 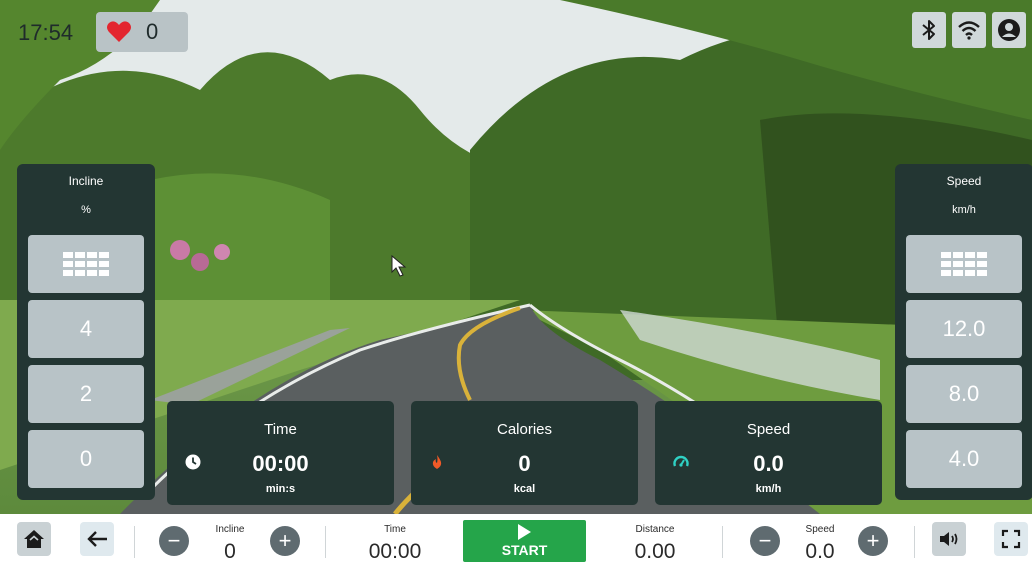 I want to click on incline-panel-unit: %, so click(x=86, y=210).